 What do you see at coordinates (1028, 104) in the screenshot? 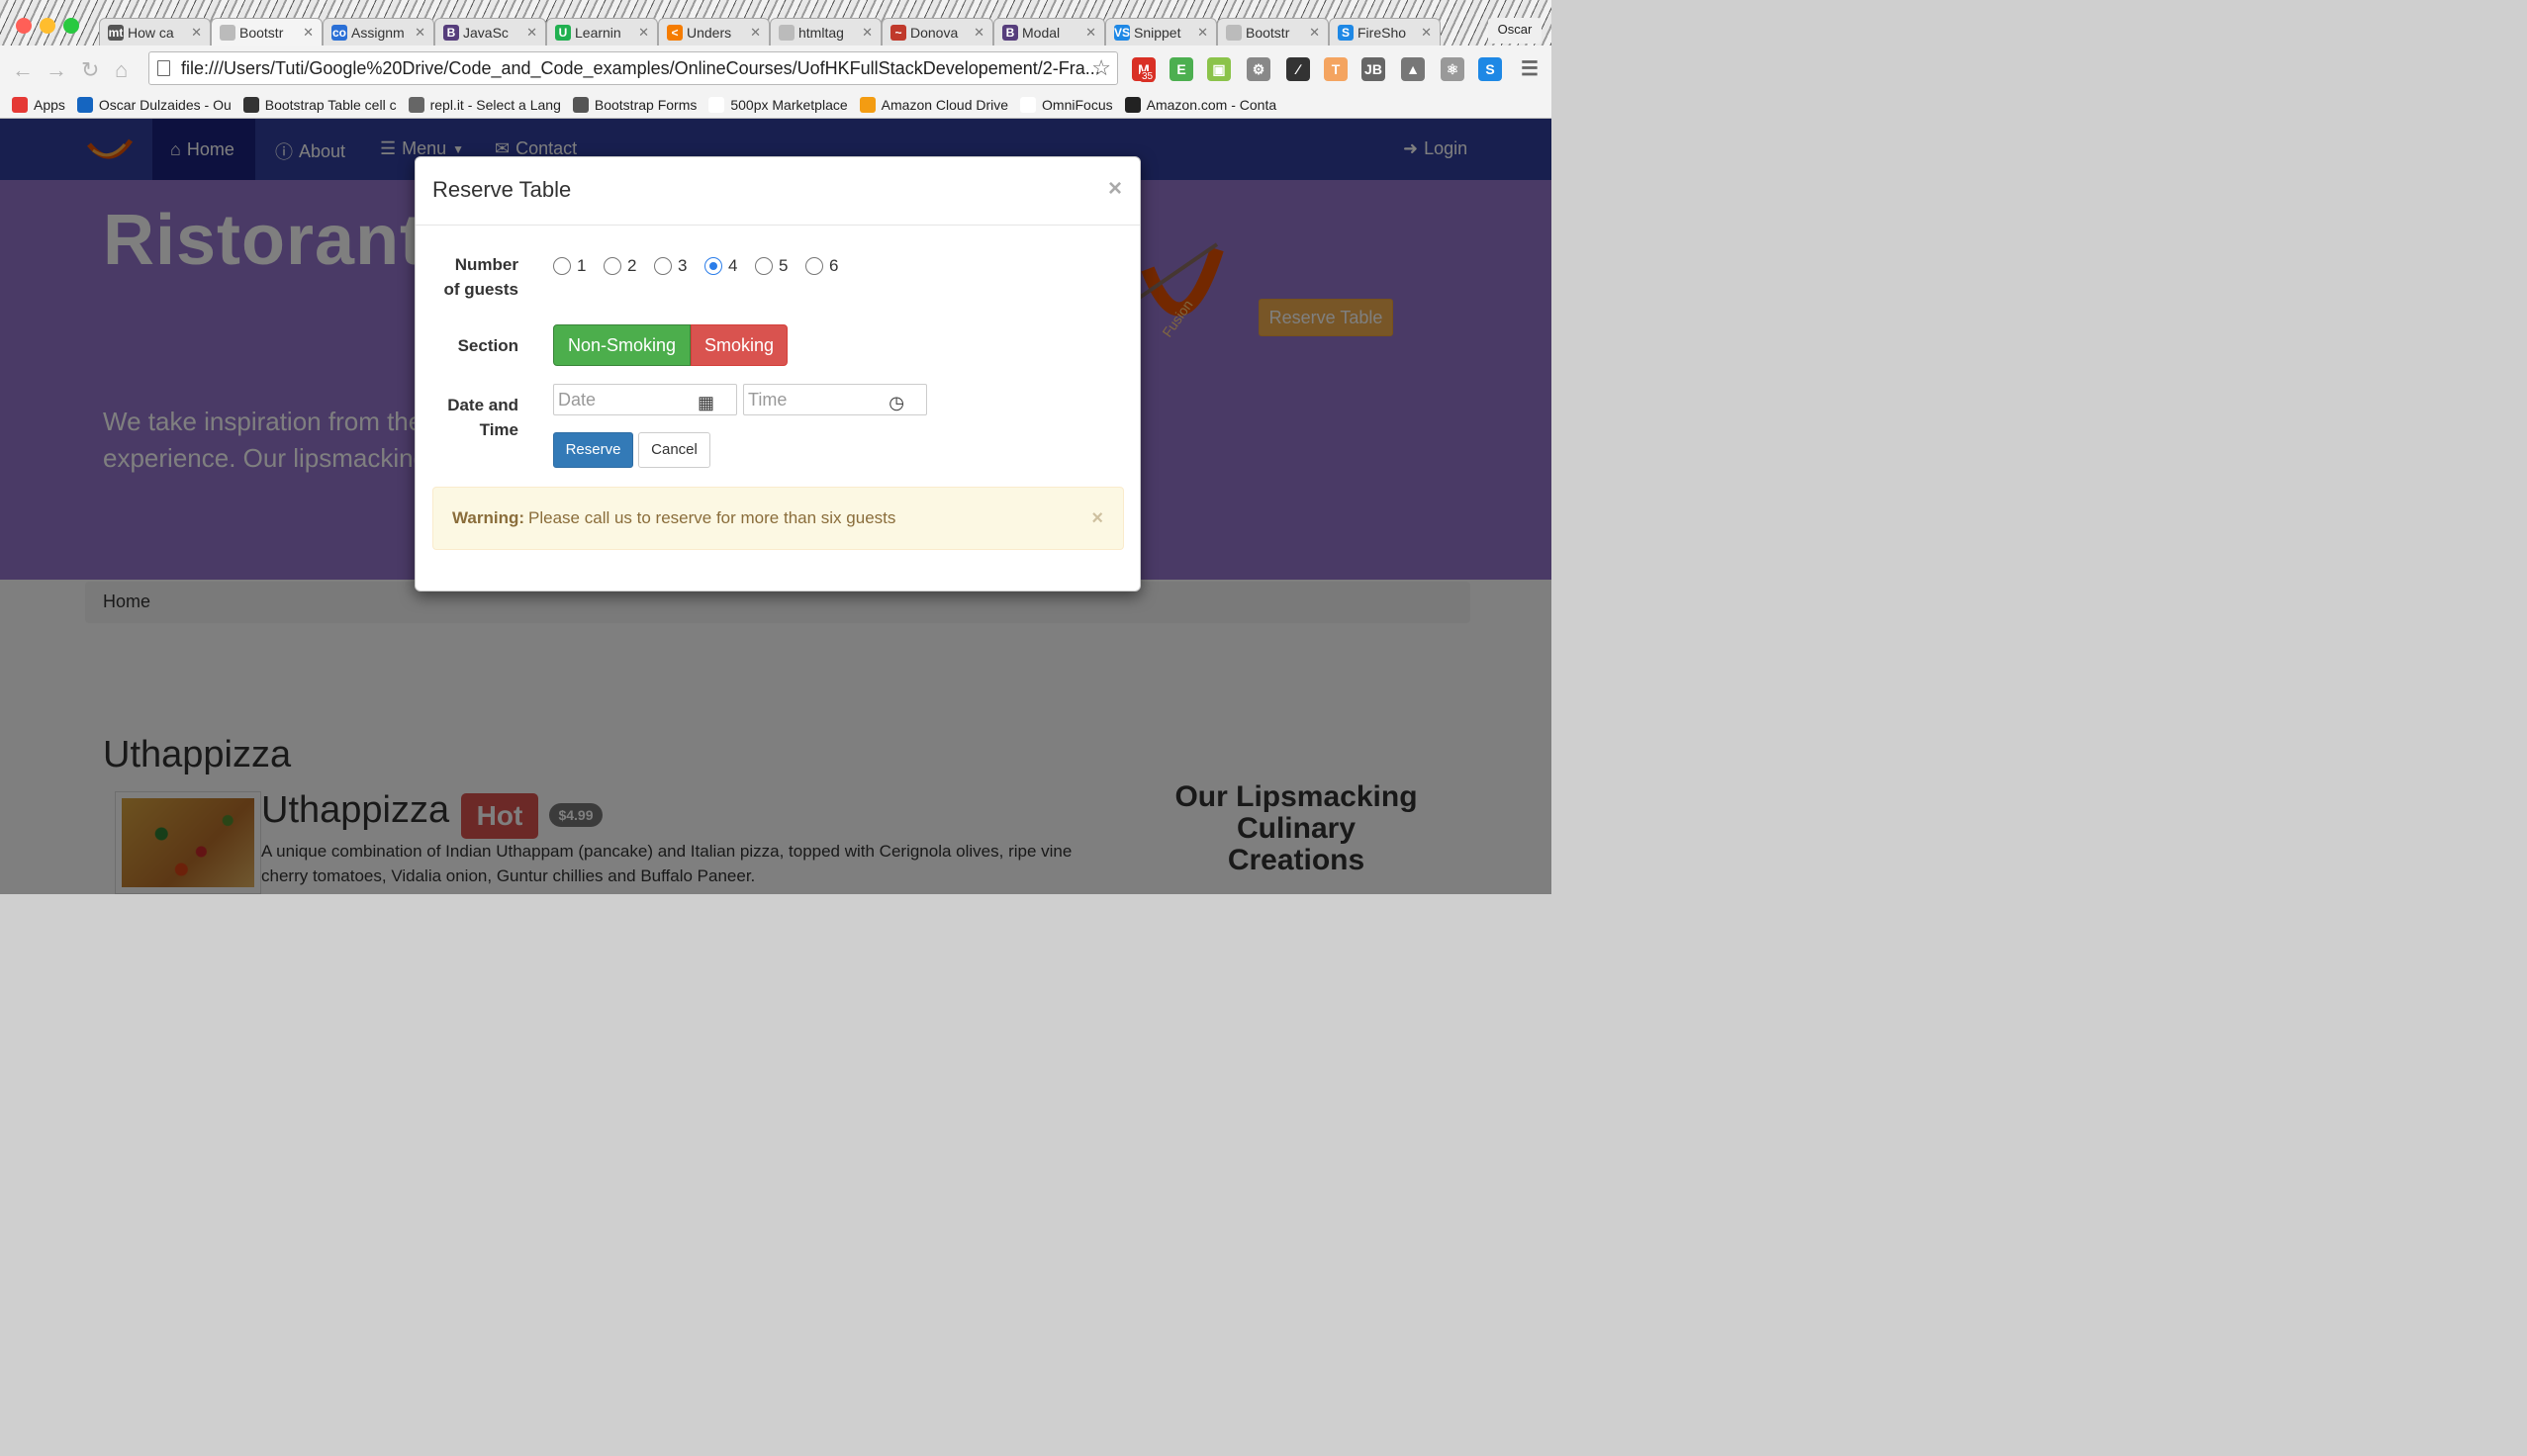
I see `omnifocus-icon` at bounding box center [1028, 104].